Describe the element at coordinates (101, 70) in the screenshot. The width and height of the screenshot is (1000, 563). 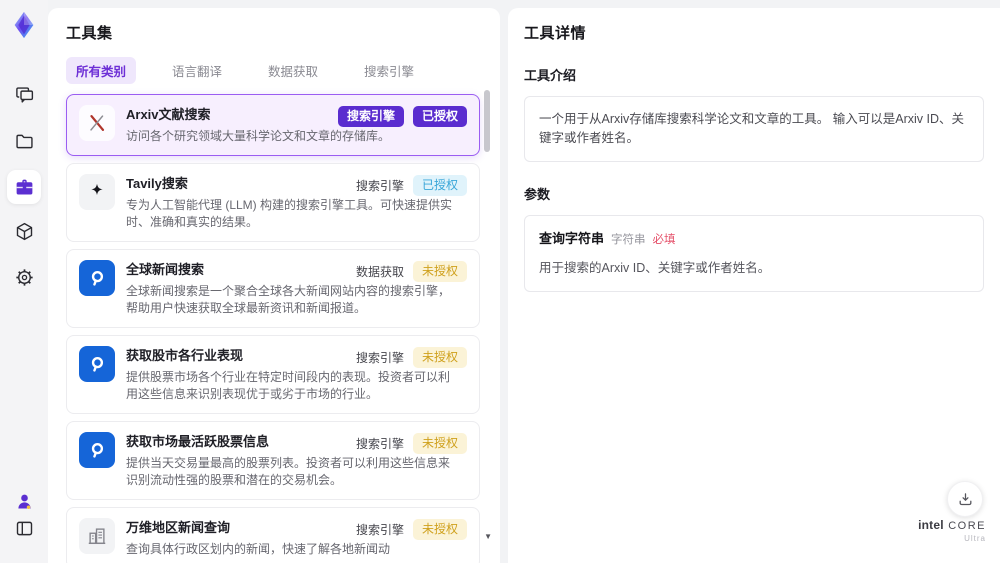
I see `tab-all-categories: 所有类别` at that location.